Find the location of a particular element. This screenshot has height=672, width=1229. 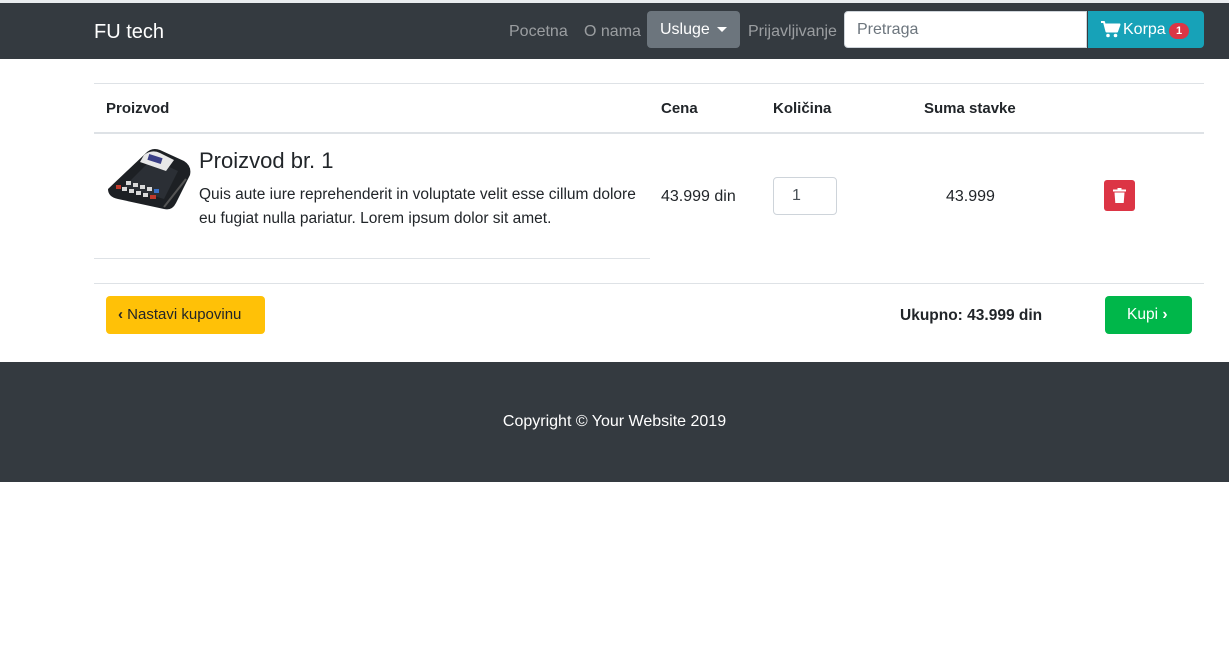

copyright-text: Copyright © Your Website 2019 is located at coordinates (614, 421).